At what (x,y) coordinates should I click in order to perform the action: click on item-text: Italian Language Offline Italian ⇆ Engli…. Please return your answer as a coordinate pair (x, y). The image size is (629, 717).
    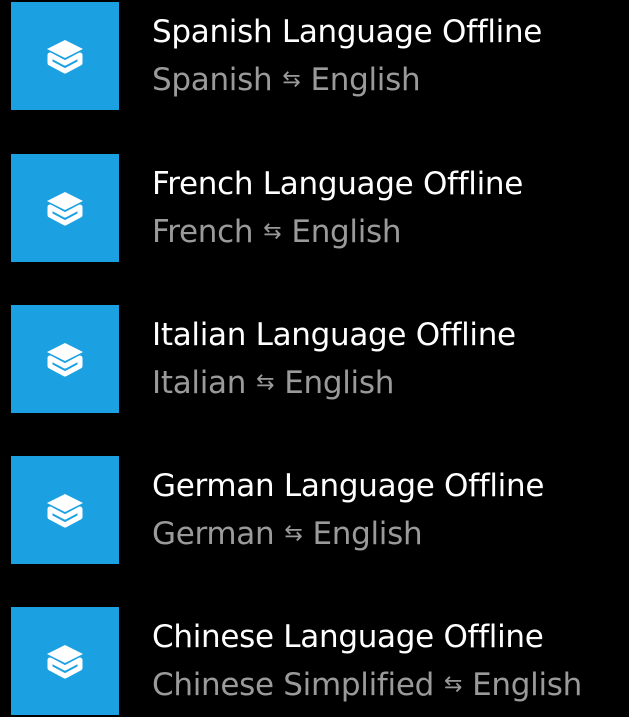
    Looking at the image, I should click on (334, 353).